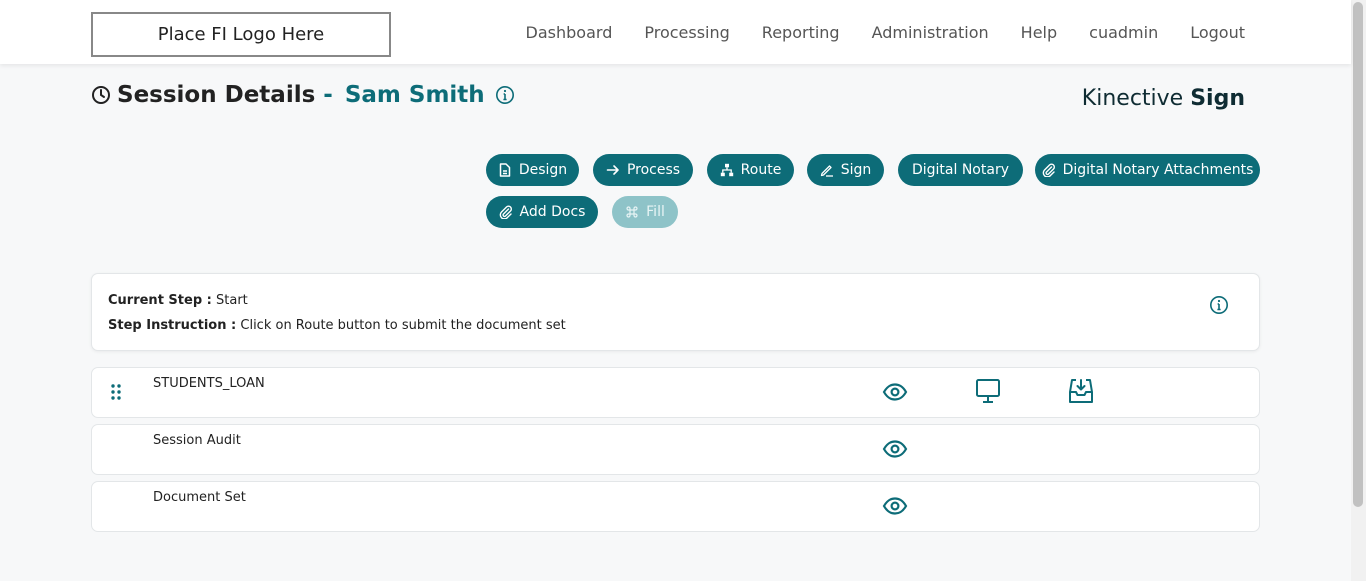  I want to click on route-button: Route, so click(750, 170).